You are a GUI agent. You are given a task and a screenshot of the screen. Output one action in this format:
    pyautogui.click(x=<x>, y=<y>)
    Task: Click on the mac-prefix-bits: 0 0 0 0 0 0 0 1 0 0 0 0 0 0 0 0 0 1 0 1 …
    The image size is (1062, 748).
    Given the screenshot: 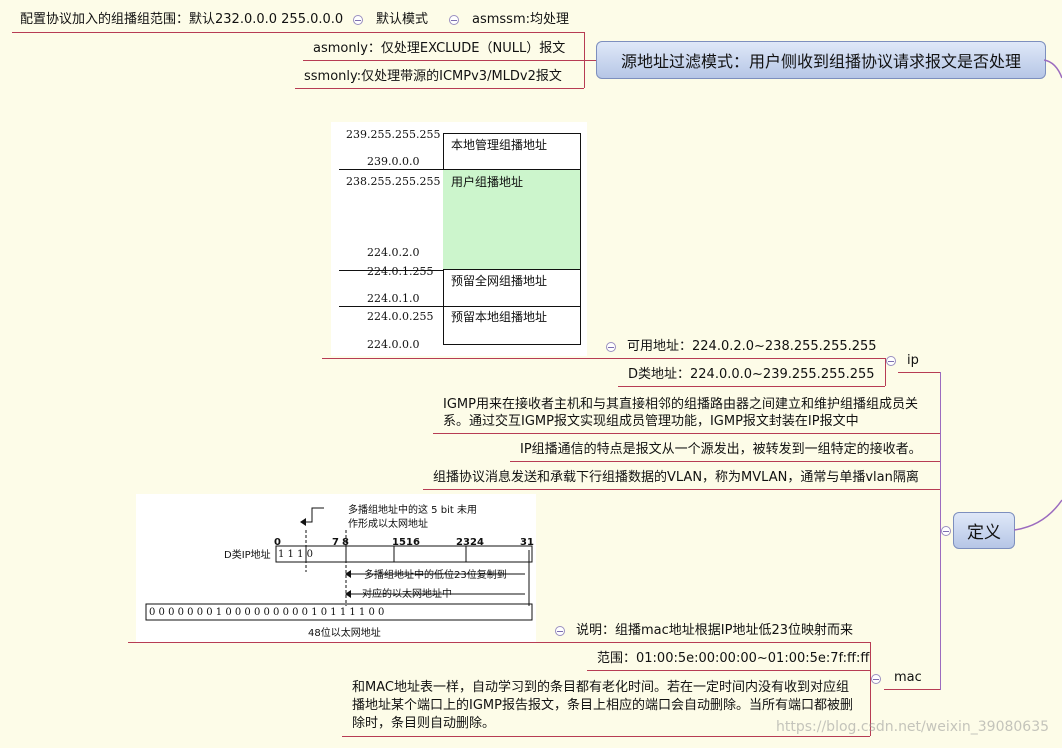 What is the action you would take?
    pyautogui.click(x=267, y=612)
    